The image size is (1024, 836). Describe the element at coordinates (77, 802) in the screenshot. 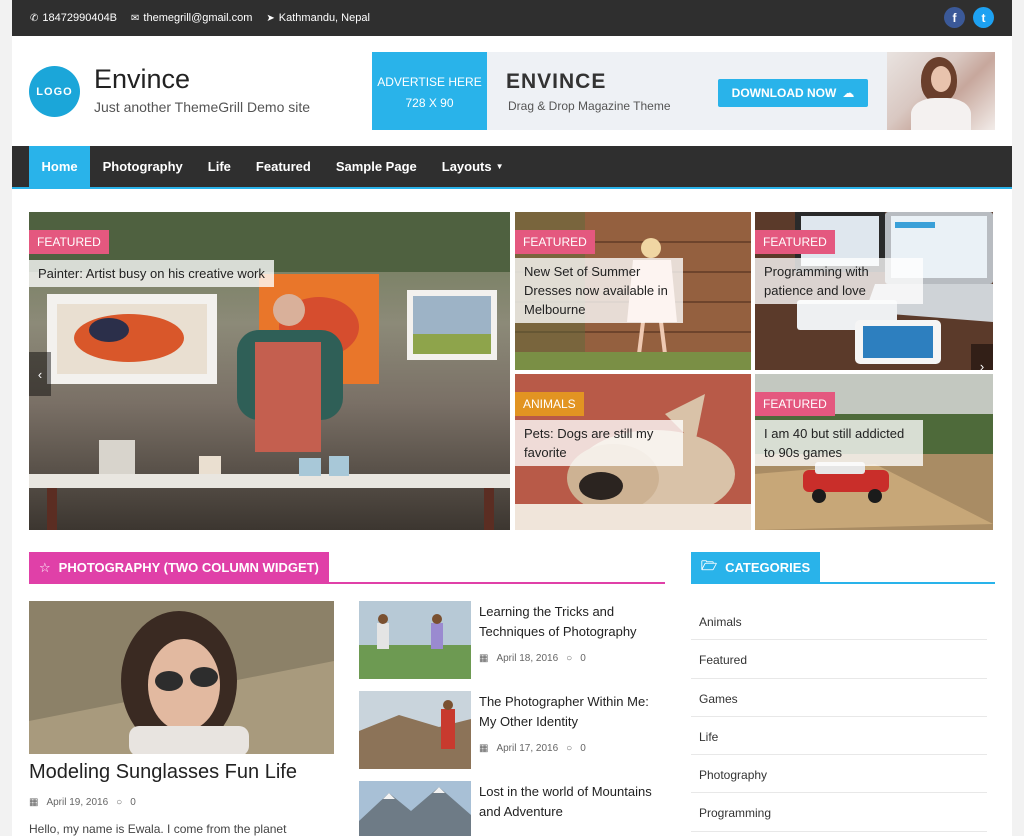

I see `post-date: April 19, 2016` at that location.